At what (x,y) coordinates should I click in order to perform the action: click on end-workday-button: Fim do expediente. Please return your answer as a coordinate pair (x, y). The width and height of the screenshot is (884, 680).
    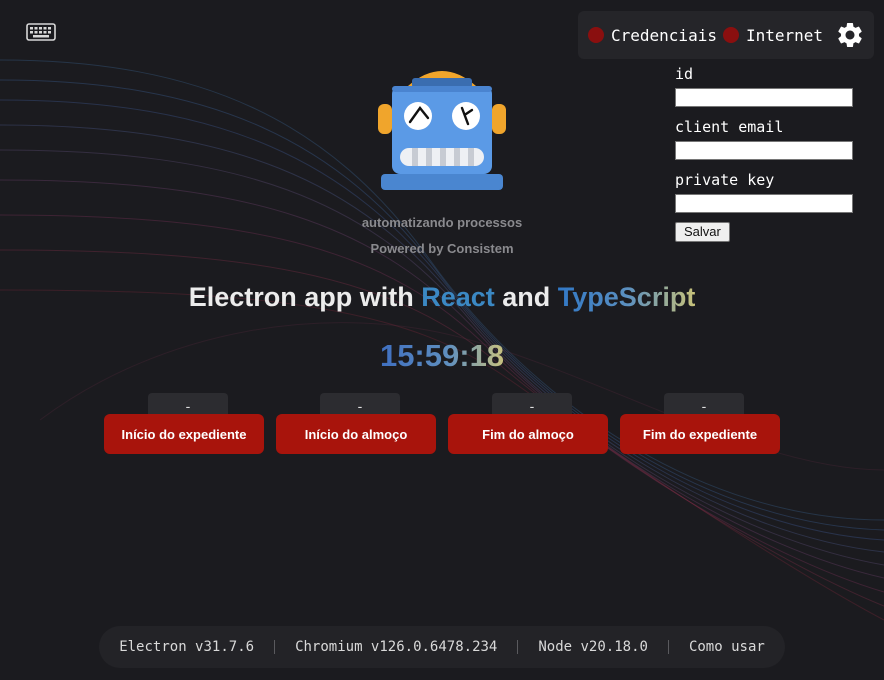
    Looking at the image, I should click on (700, 434).